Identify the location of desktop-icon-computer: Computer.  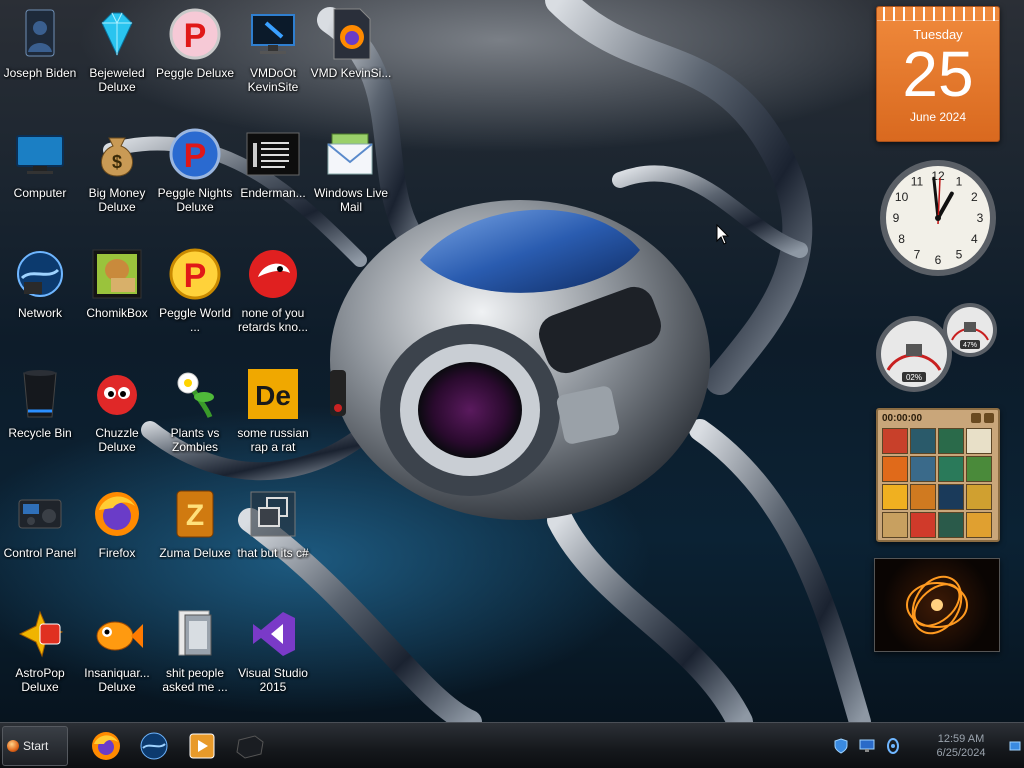
(40, 181).